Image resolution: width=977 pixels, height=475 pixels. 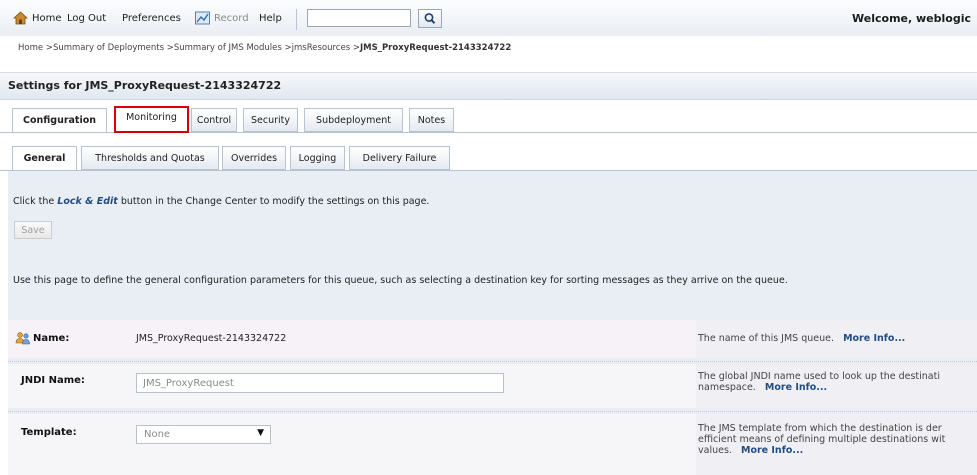 I want to click on tab-configuration: Configuration, so click(x=59, y=120).